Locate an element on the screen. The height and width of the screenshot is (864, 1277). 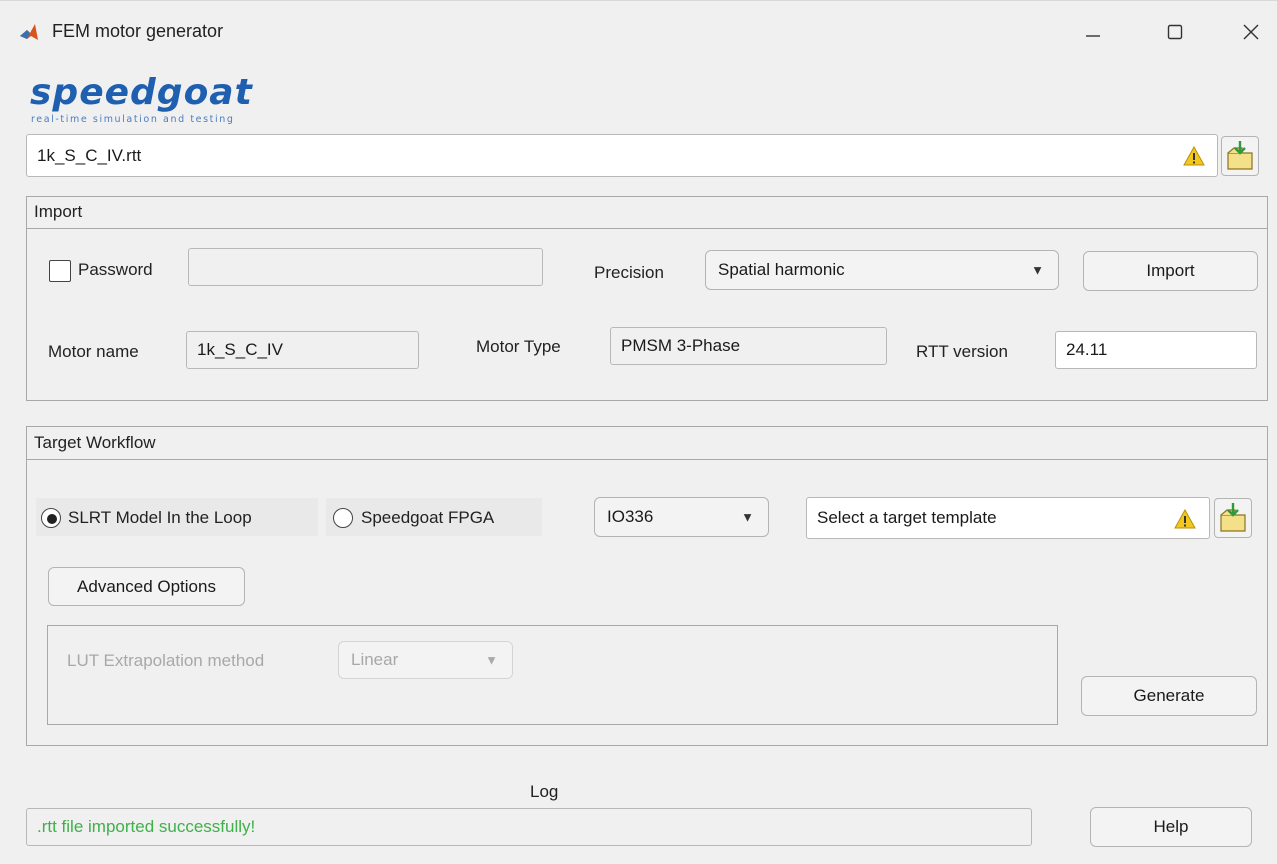
matlab-icon is located at coordinates (29, 33).